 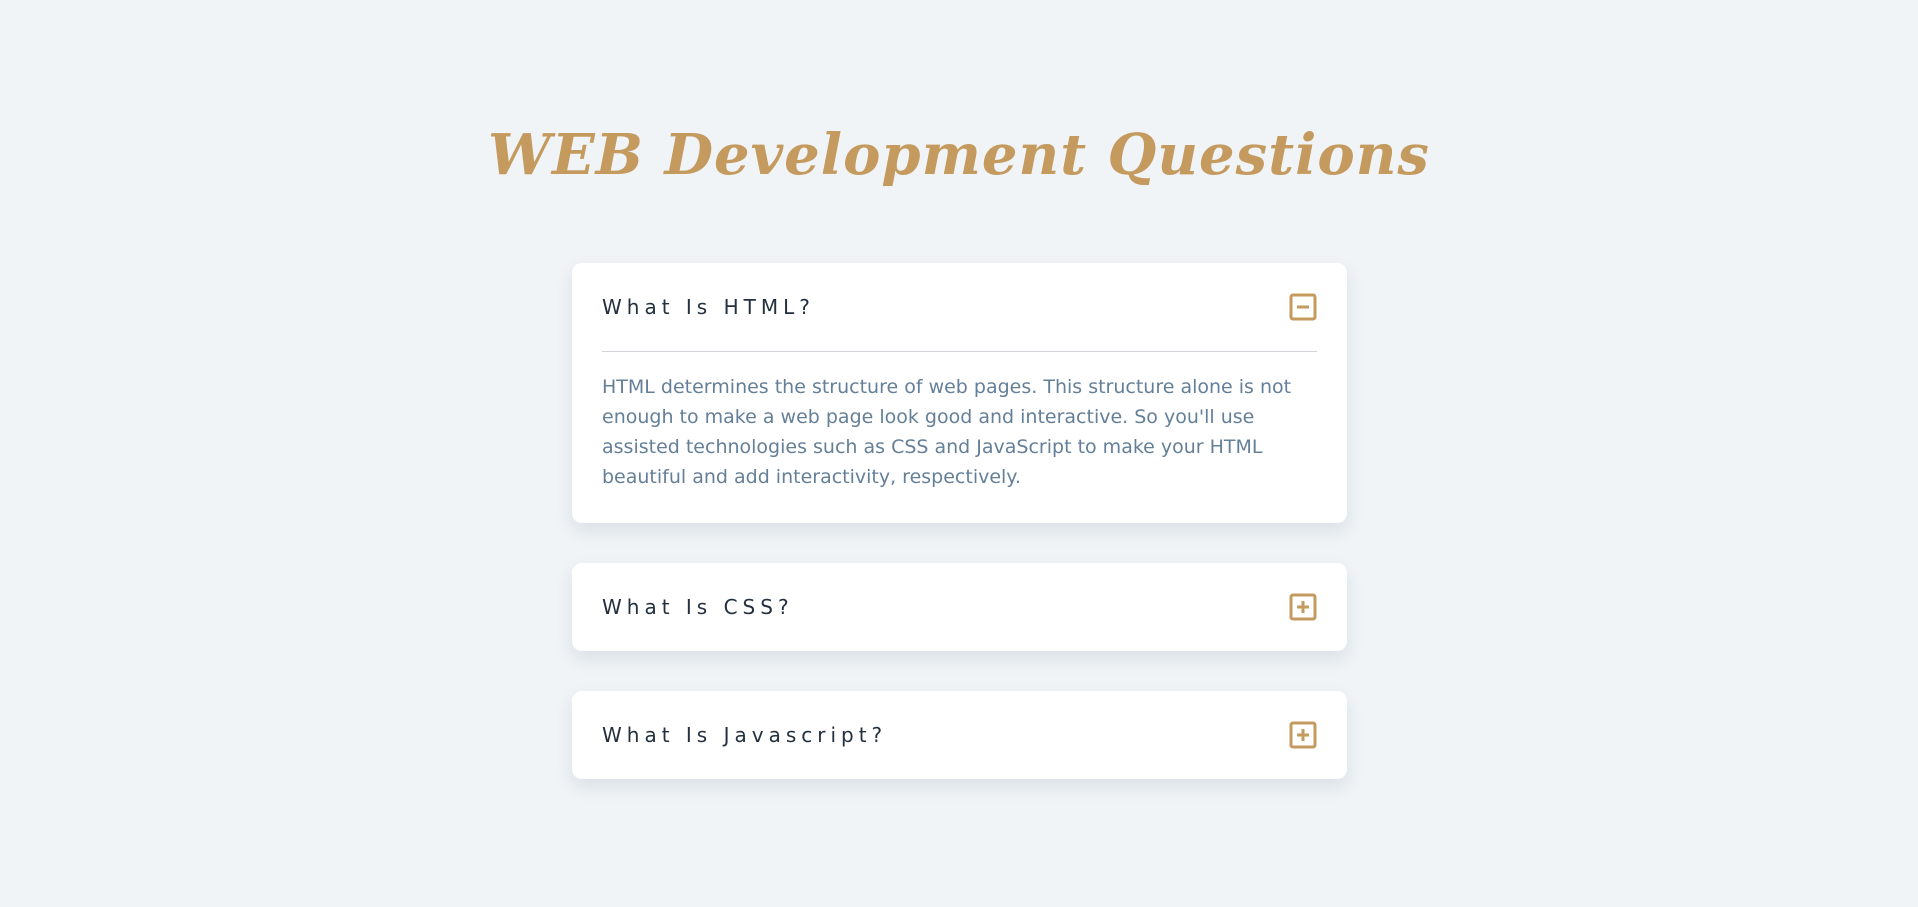 What do you see at coordinates (959, 307) in the screenshot?
I see `faq-header-html: What Is HTML?` at bounding box center [959, 307].